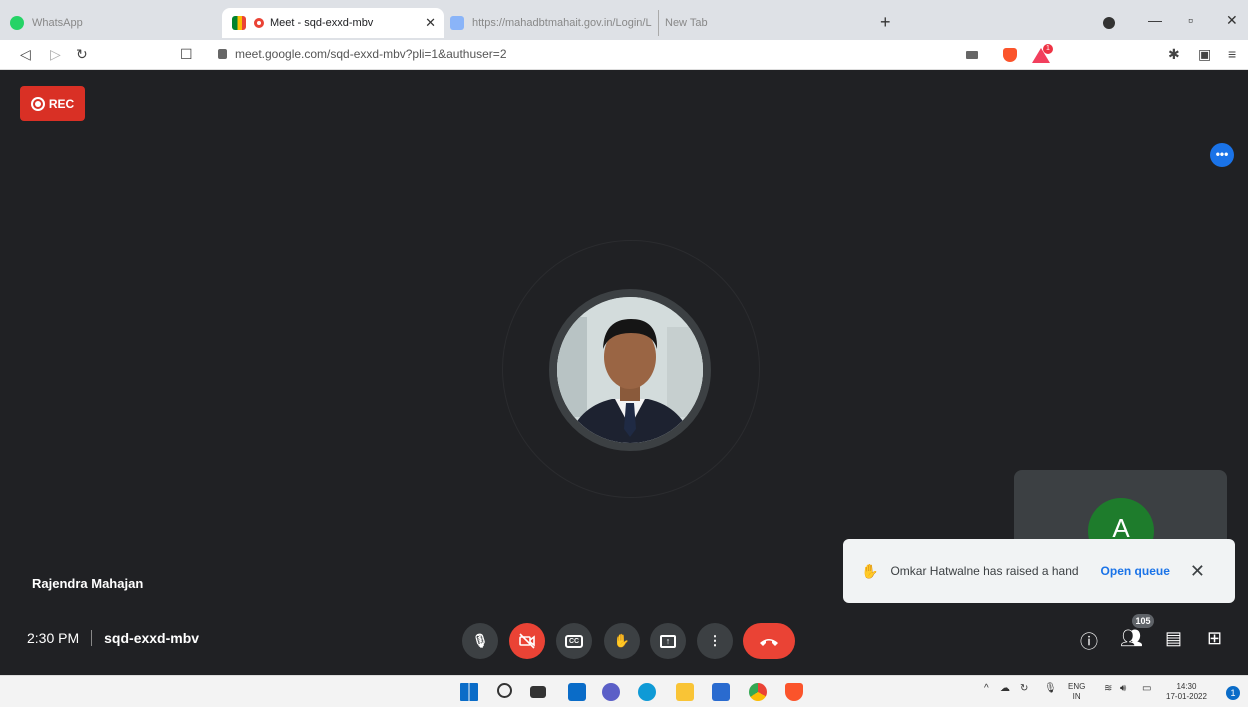 Image resolution: width=1248 pixels, height=707 pixels. What do you see at coordinates (82, 54) in the screenshot?
I see `reload-icon: ↻` at bounding box center [82, 54].